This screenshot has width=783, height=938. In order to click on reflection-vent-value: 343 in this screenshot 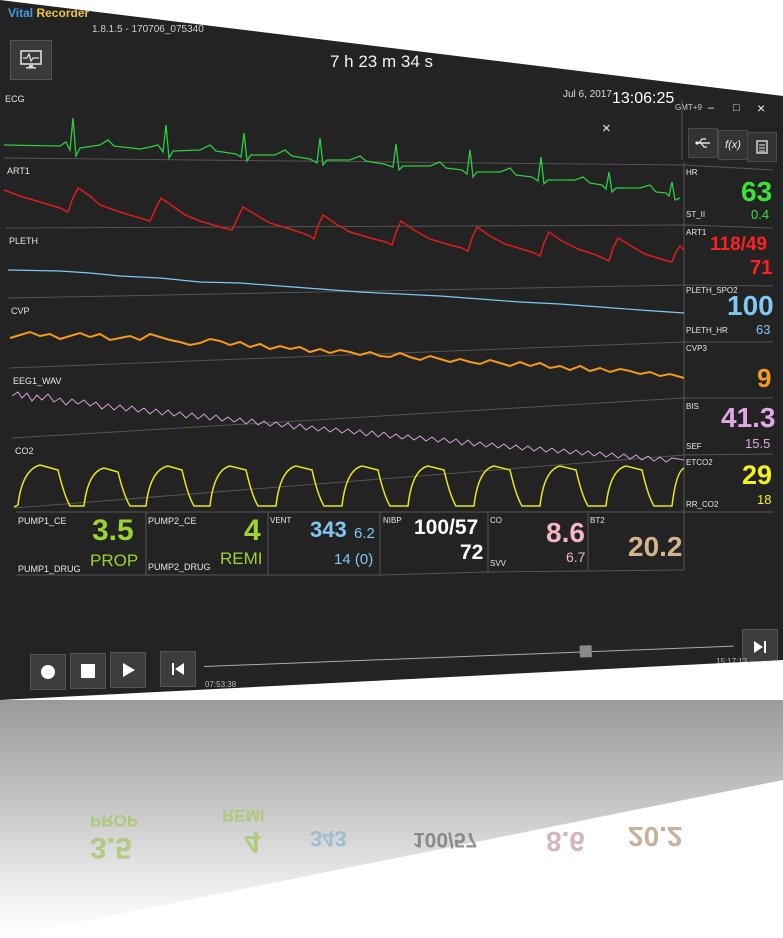, I will do `click(328, 838)`.